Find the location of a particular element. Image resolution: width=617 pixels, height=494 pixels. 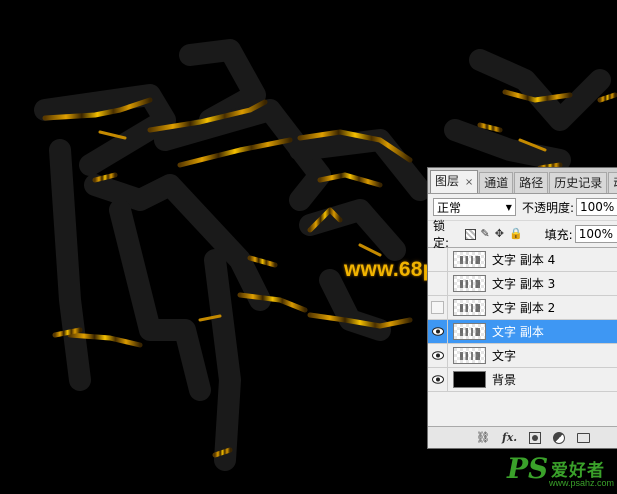

layer-name: 背景 is located at coordinates (504, 380).